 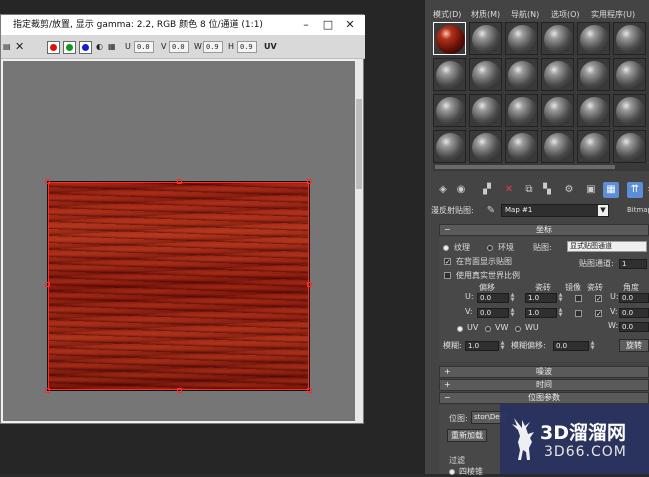 What do you see at coordinates (634, 298) in the screenshot?
I see `u-angle-field: 0.0` at bounding box center [634, 298].